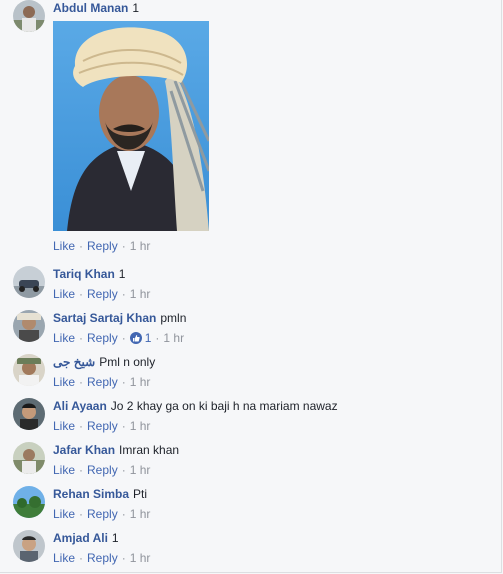 The height and width of the screenshot is (574, 503). What do you see at coordinates (102, 284) in the screenshot?
I see `comment-body: Tariq Khan 1 Like · Reply · 1 hr` at bounding box center [102, 284].